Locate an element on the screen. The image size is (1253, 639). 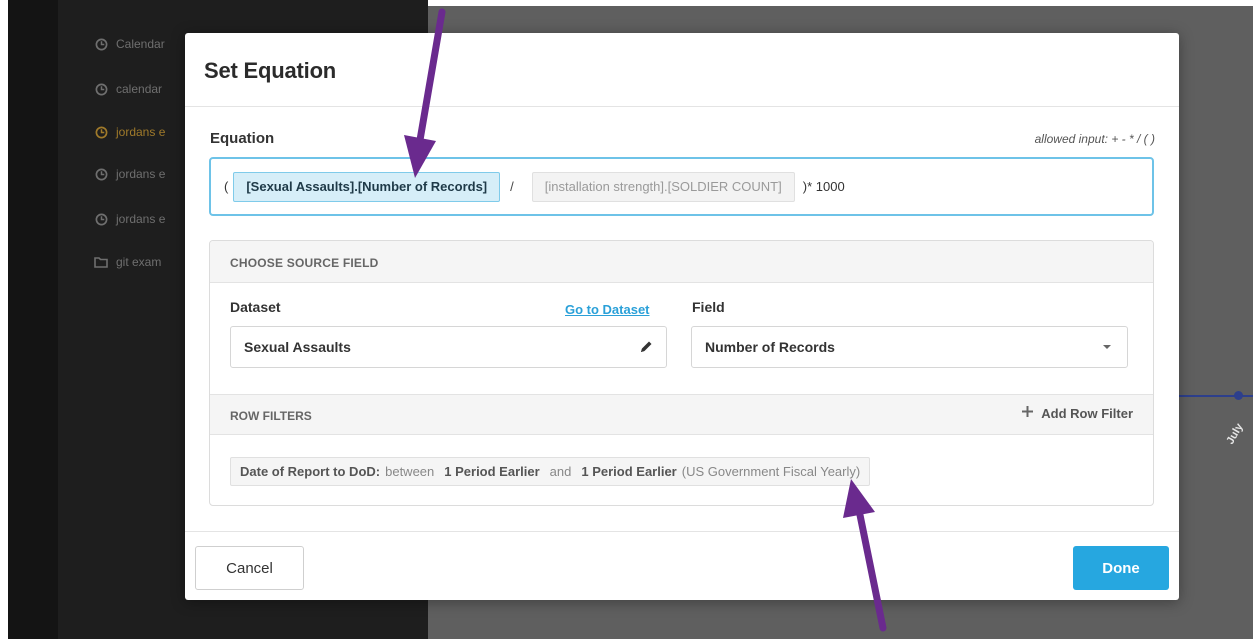
equation-label: Equation is located at coordinates (242, 138).